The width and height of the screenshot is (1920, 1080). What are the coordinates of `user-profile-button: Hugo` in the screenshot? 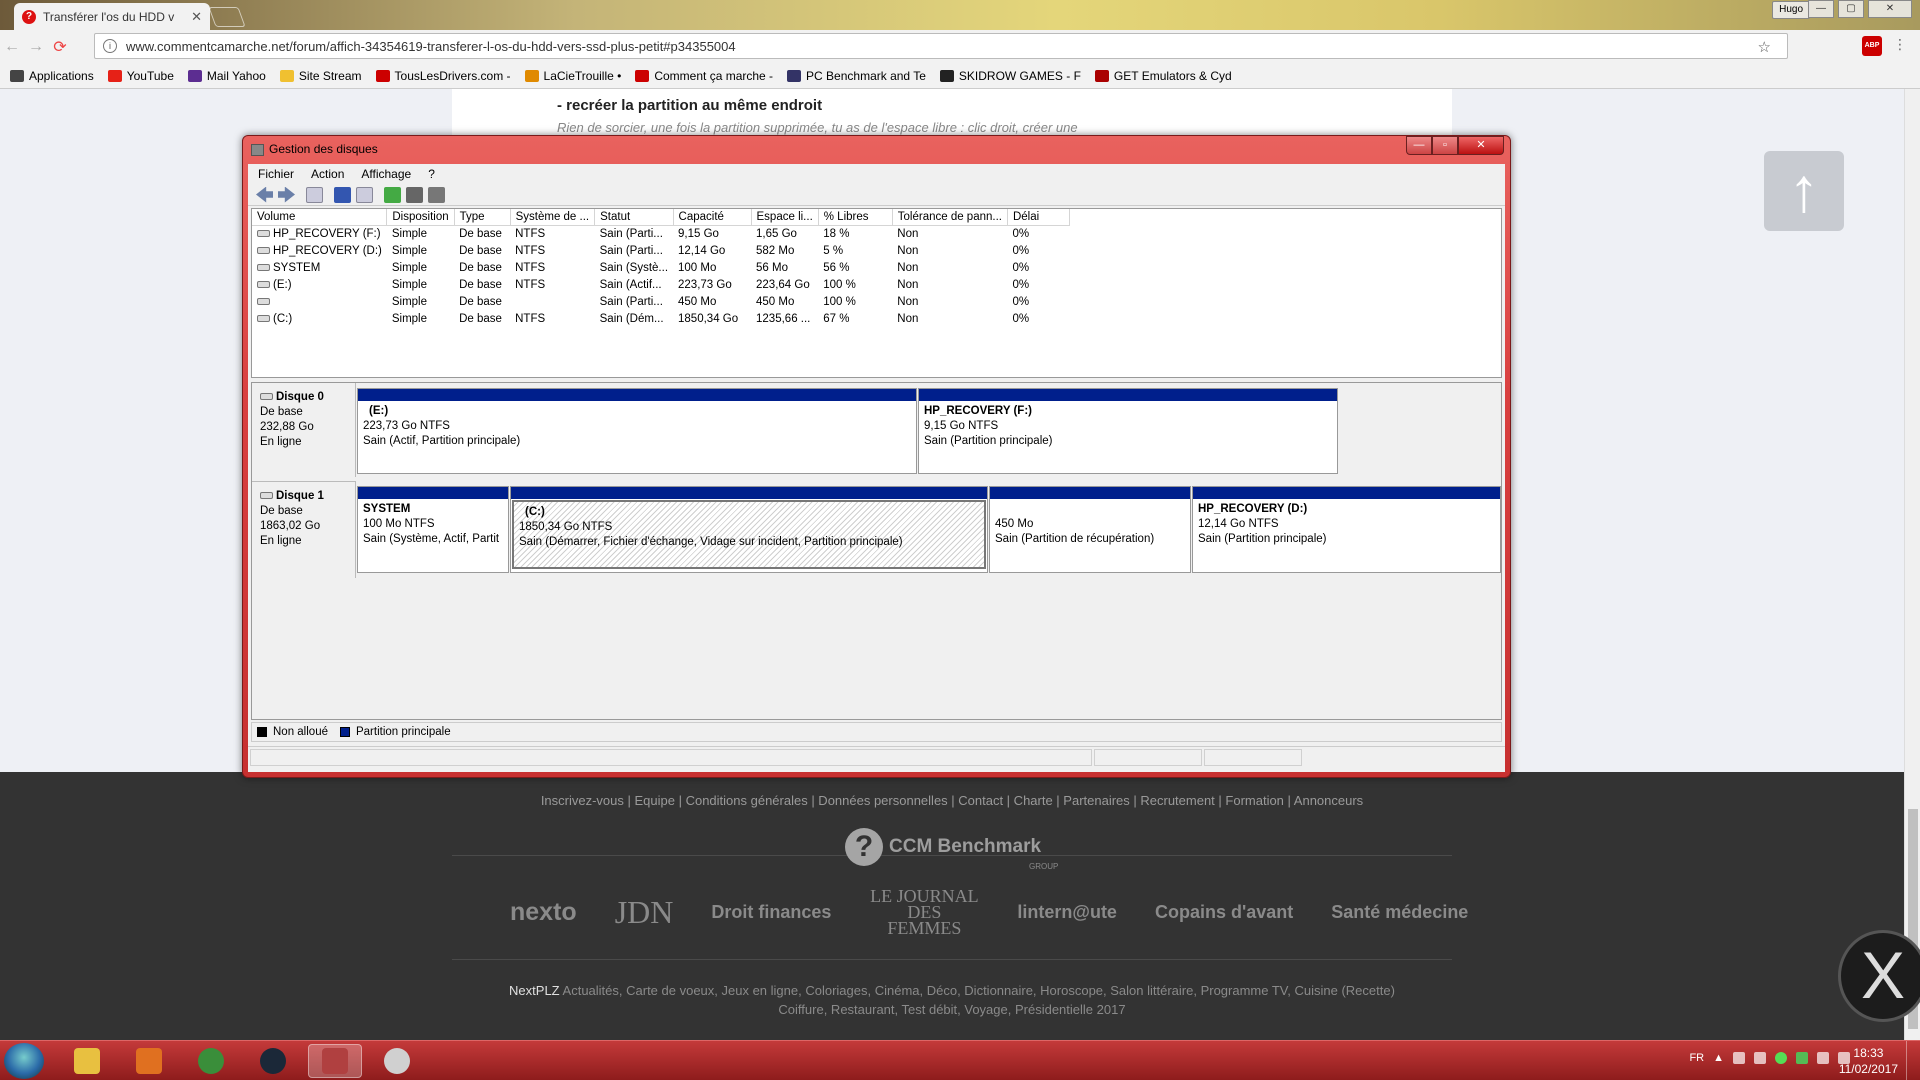 It's located at (1791, 10).